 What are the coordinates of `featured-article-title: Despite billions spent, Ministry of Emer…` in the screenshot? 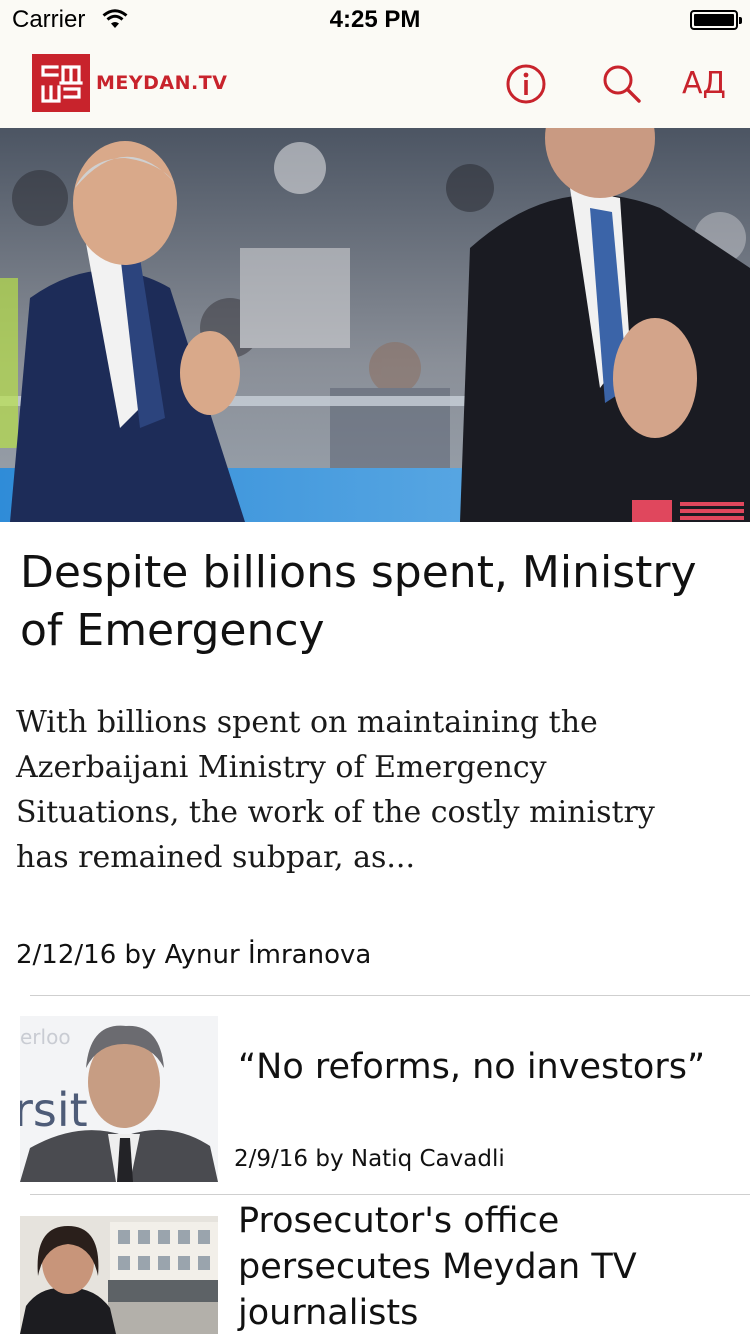 It's located at (370, 602).